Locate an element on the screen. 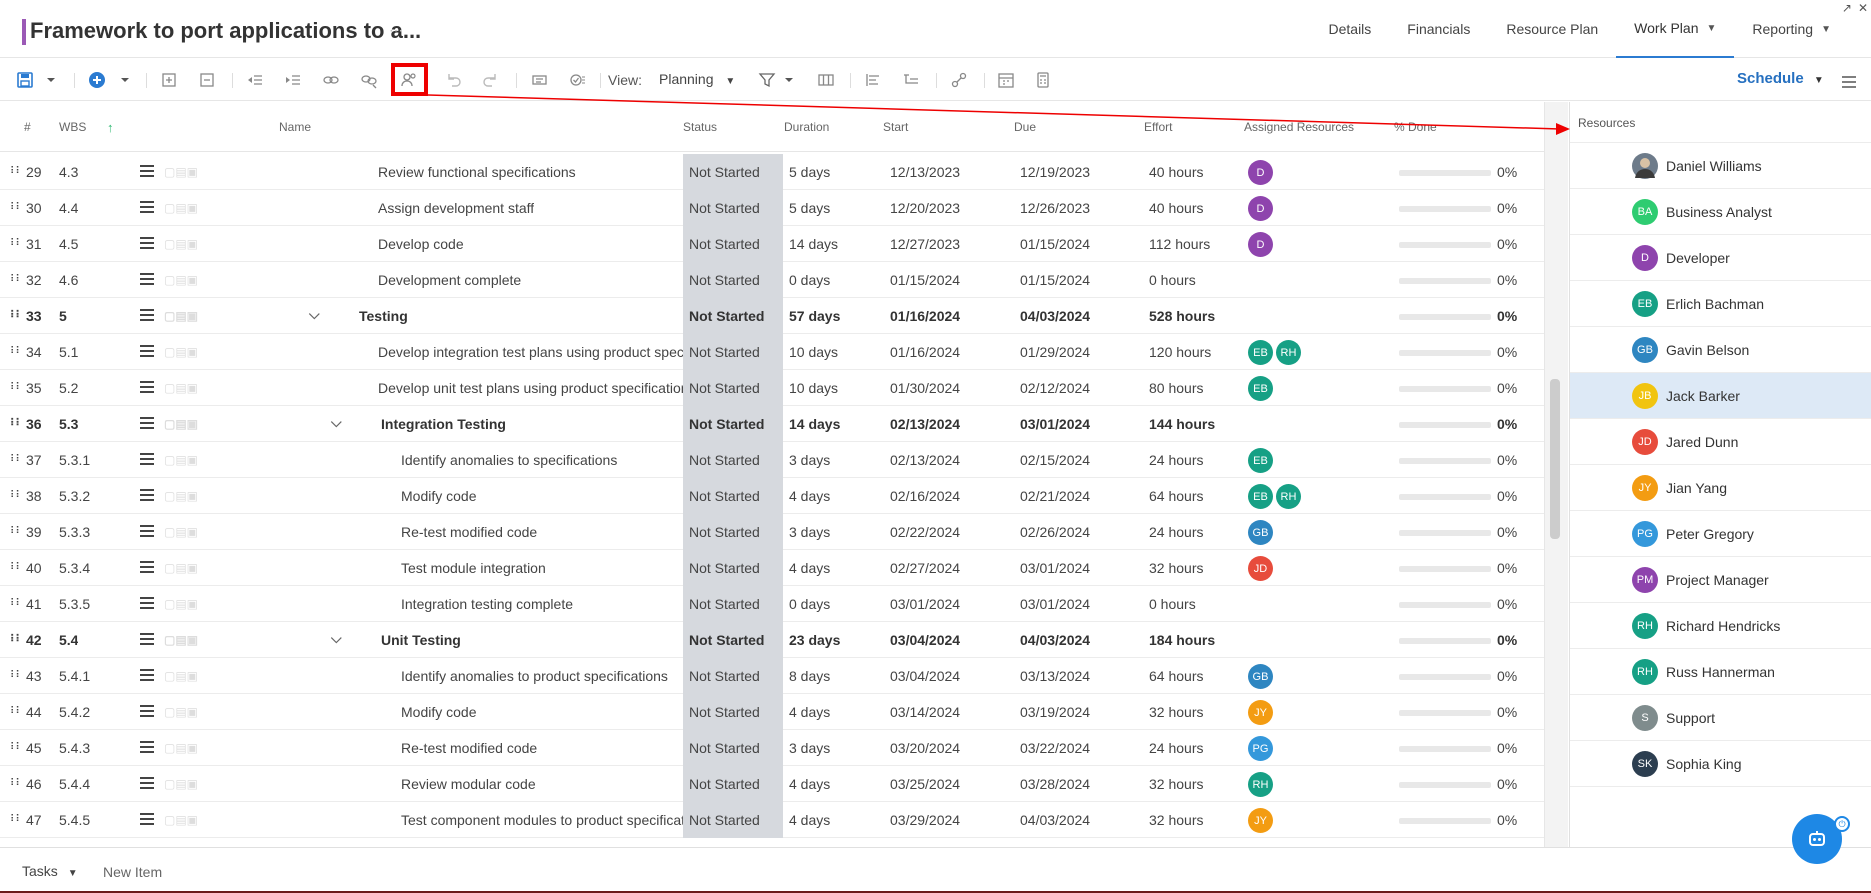 The width and height of the screenshot is (1871, 893). assigned-avatars: D is located at coordinates (1260, 172).